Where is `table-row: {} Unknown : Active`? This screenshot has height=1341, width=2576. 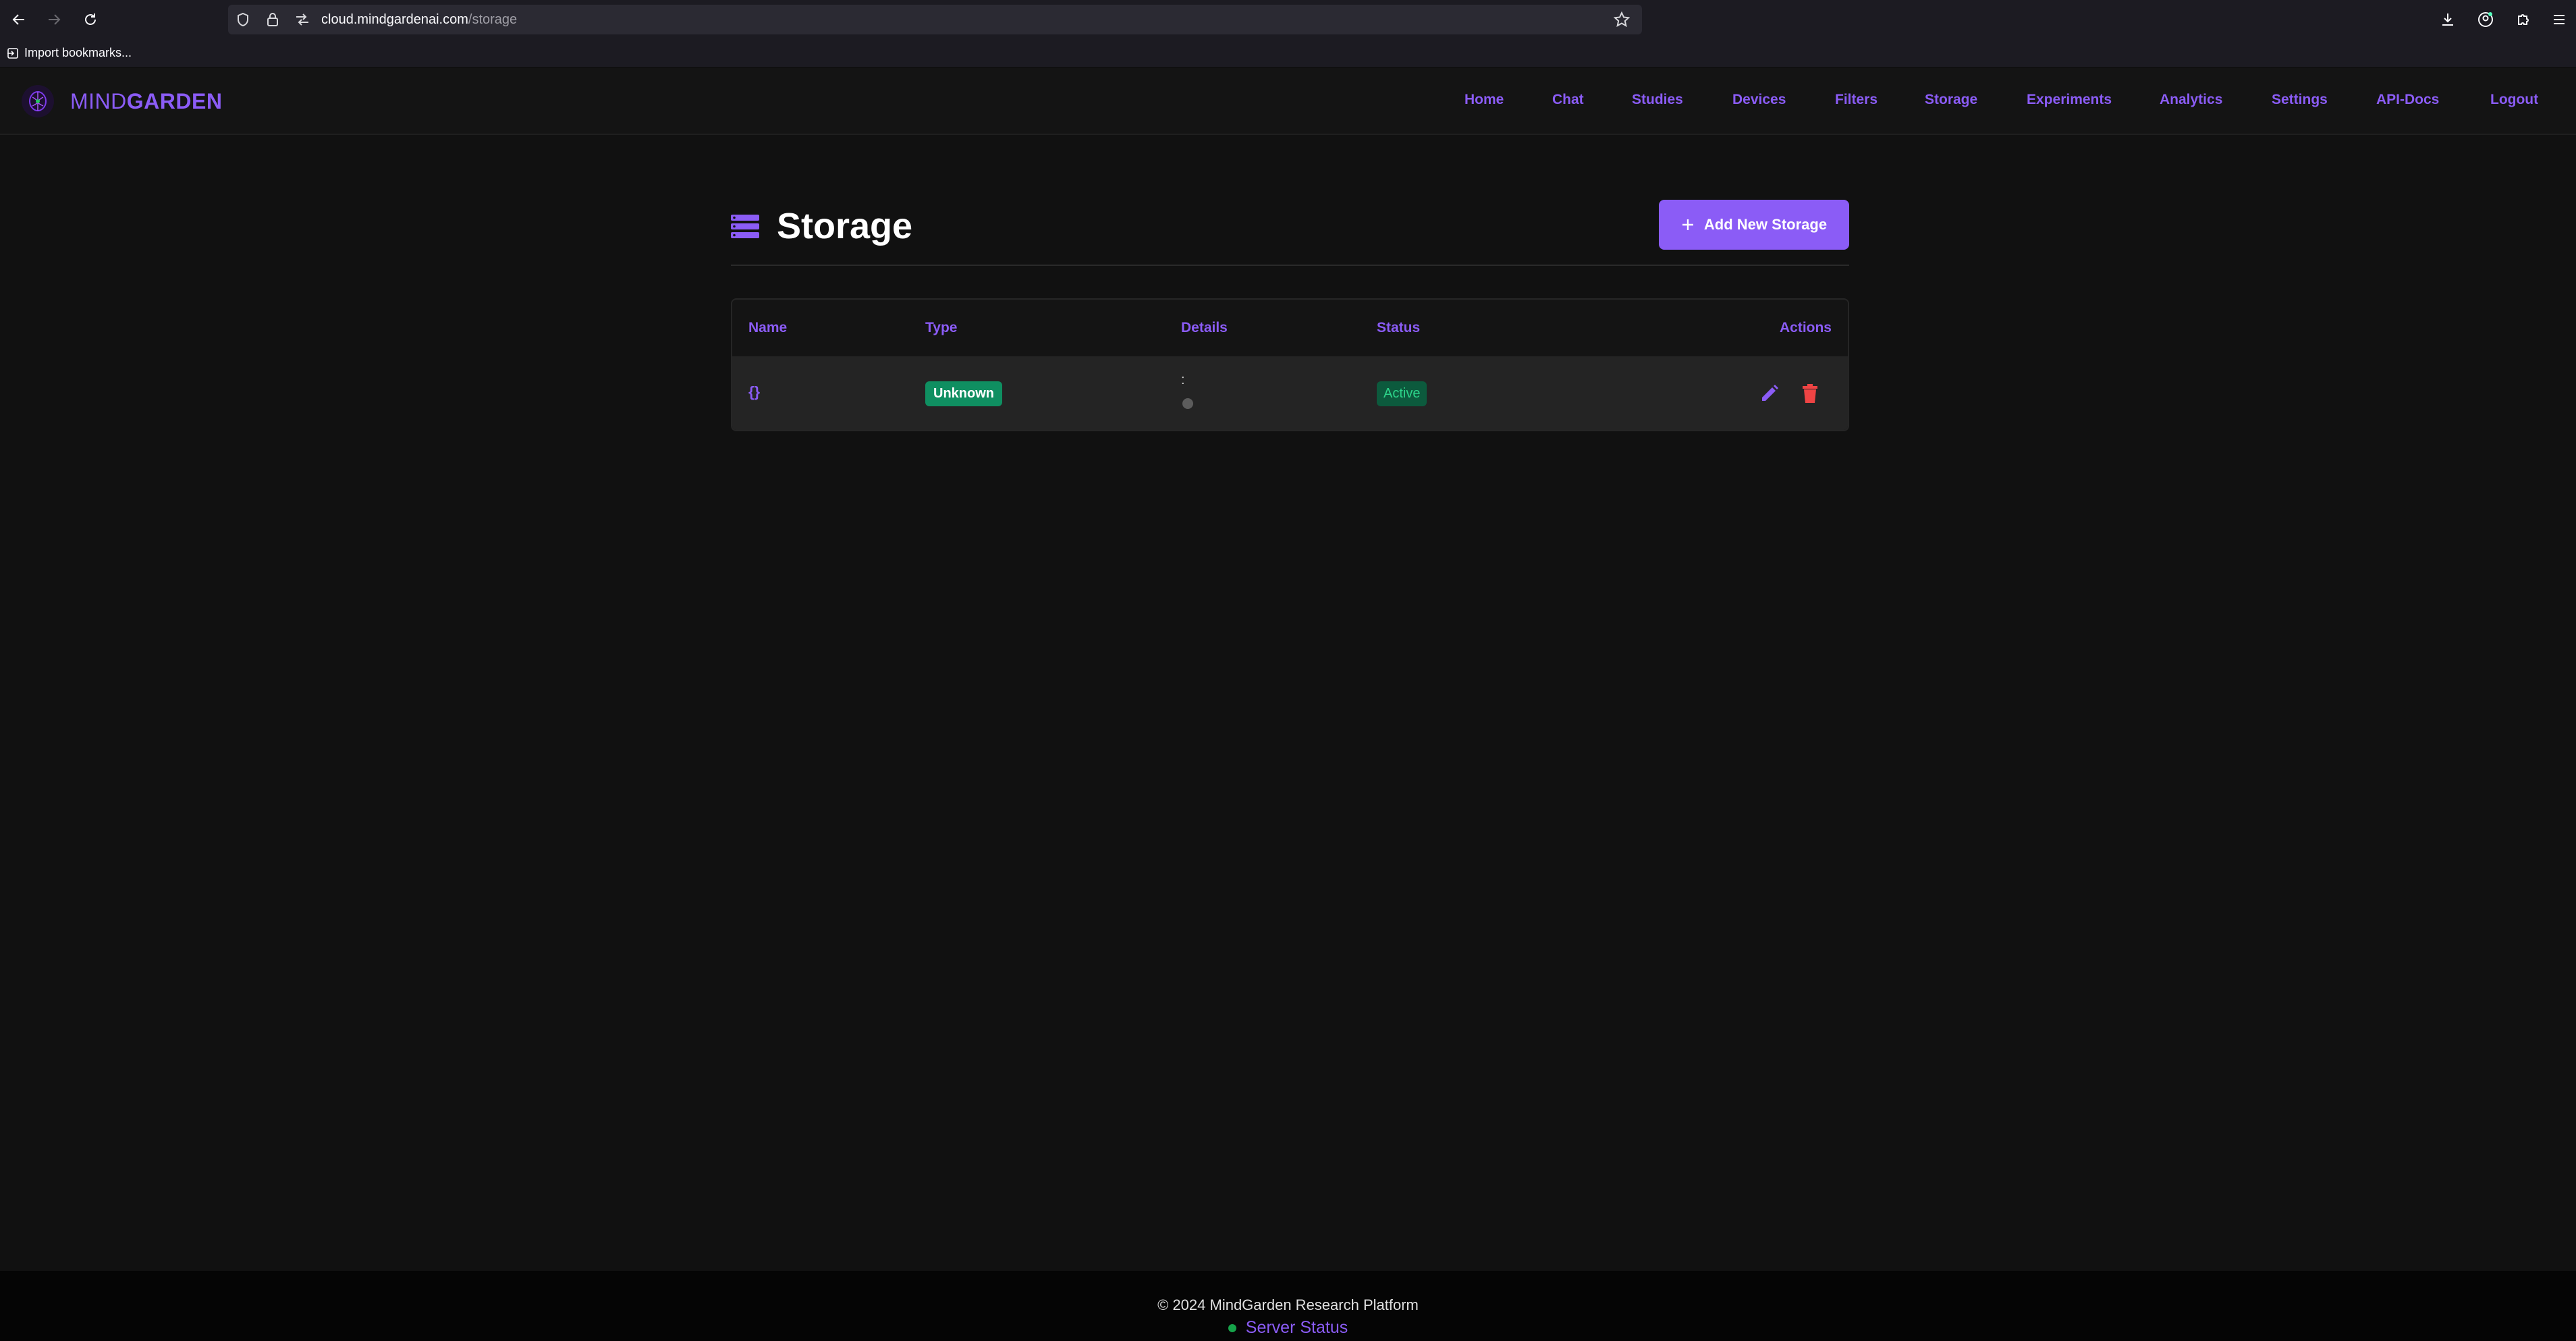 table-row: {} Unknown : Active is located at coordinates (1290, 393).